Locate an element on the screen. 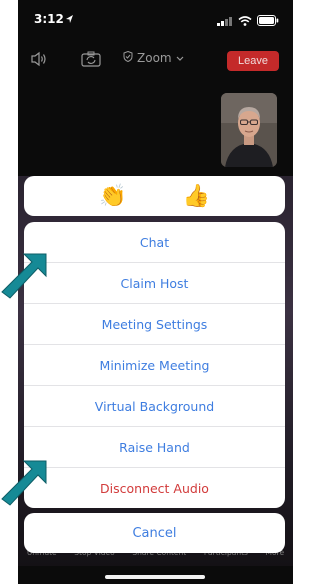  meeting-title-label: Zoom is located at coordinates (154, 58).